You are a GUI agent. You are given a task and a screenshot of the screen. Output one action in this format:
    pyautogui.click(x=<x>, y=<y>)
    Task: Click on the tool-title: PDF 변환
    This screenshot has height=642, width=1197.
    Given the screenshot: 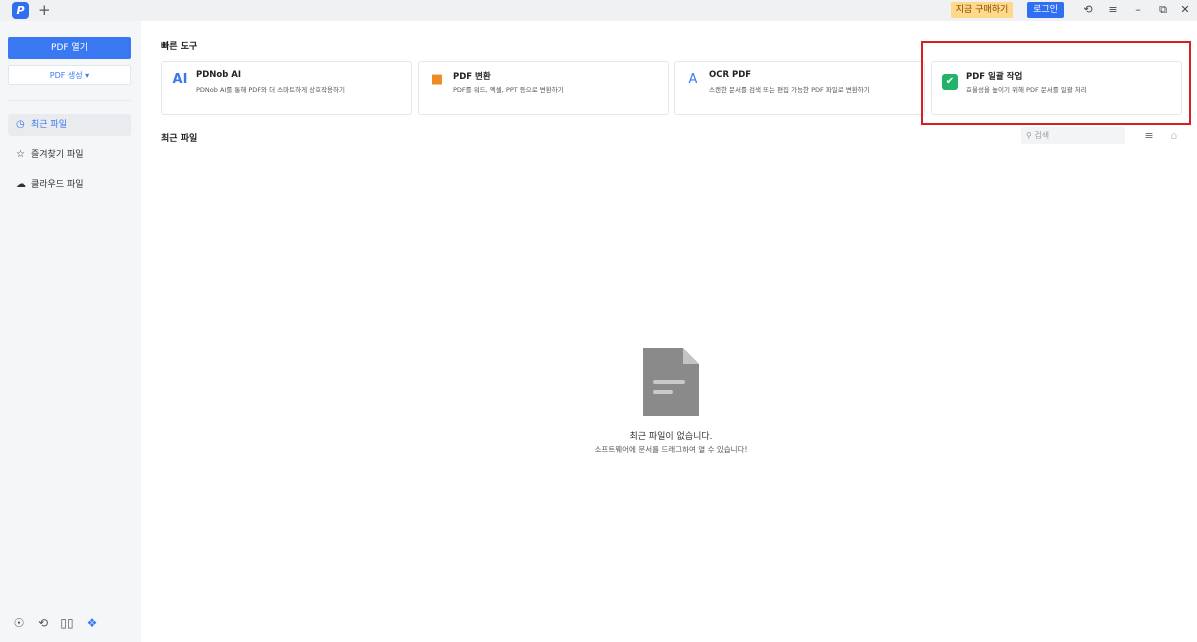 What is the action you would take?
    pyautogui.click(x=472, y=77)
    